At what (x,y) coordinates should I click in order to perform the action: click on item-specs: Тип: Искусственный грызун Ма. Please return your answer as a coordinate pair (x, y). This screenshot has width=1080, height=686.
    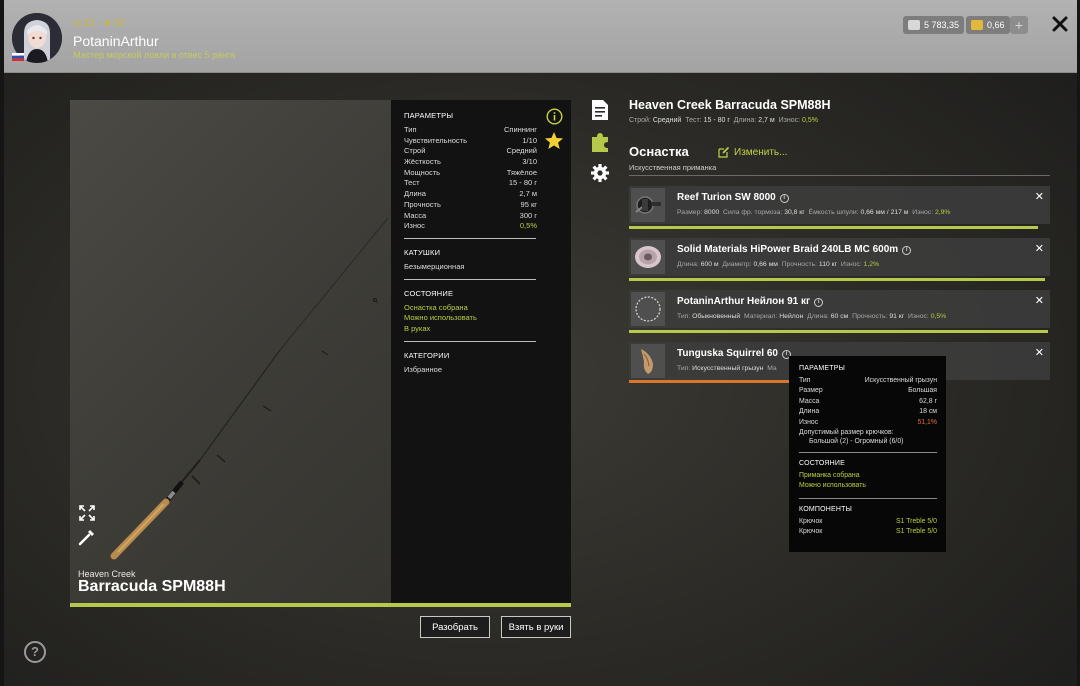
    Looking at the image, I should click on (727, 368).